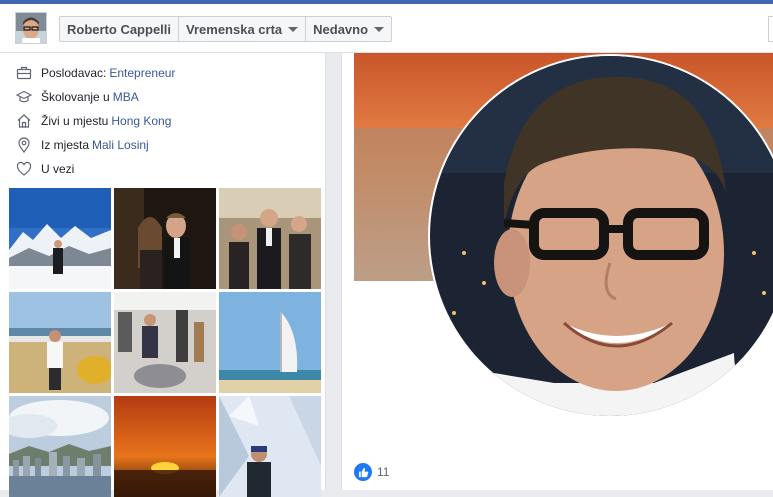 Image resolution: width=773 pixels, height=497 pixels. I want to click on intro-item-lives-in: Živi u mjestu Hong Kong, so click(170, 121).